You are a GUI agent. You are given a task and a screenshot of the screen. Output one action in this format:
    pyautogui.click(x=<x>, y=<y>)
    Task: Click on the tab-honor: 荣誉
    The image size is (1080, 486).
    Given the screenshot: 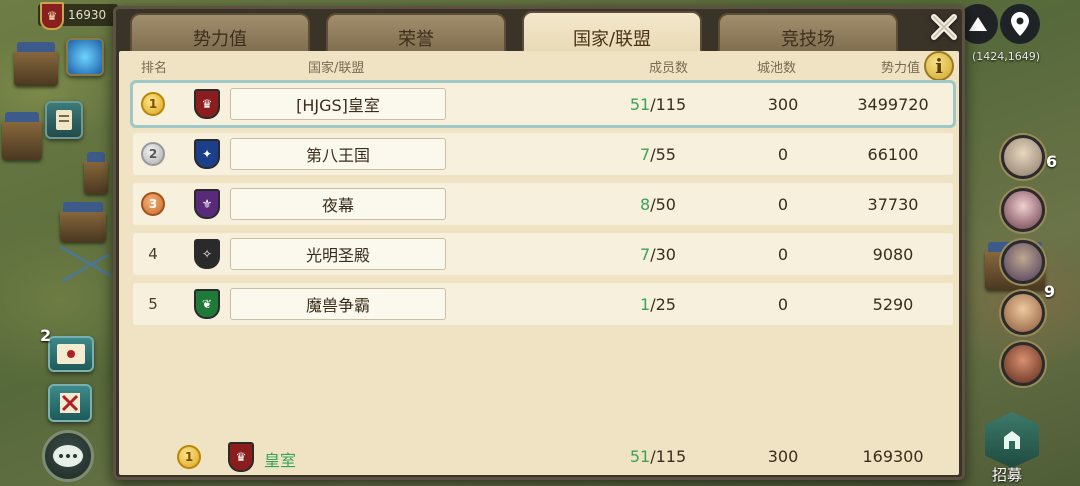 What is the action you would take?
    pyautogui.click(x=416, y=34)
    